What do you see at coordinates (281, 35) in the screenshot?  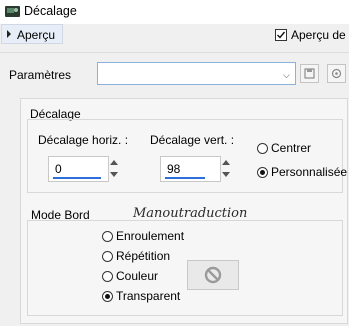 I see `live-preview-checkbox` at bounding box center [281, 35].